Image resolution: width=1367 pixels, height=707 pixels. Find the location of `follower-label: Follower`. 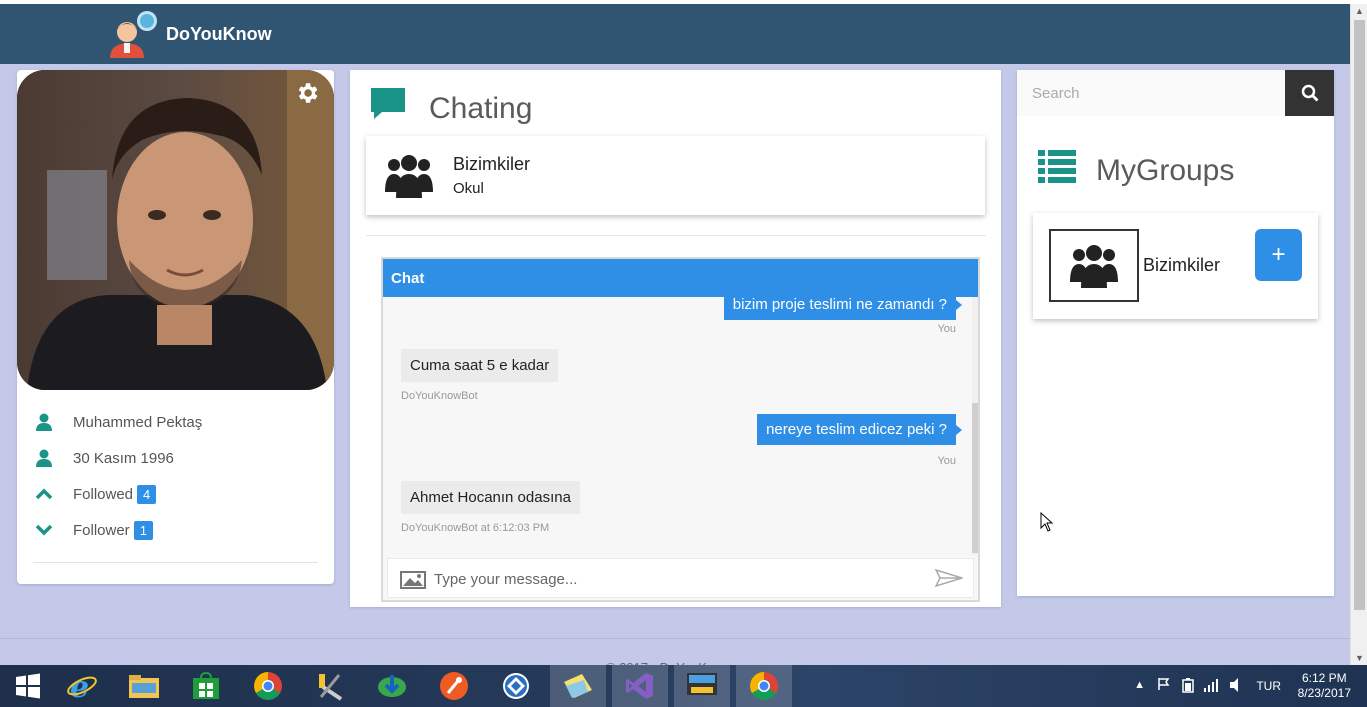

follower-label: Follower is located at coordinates (101, 530).